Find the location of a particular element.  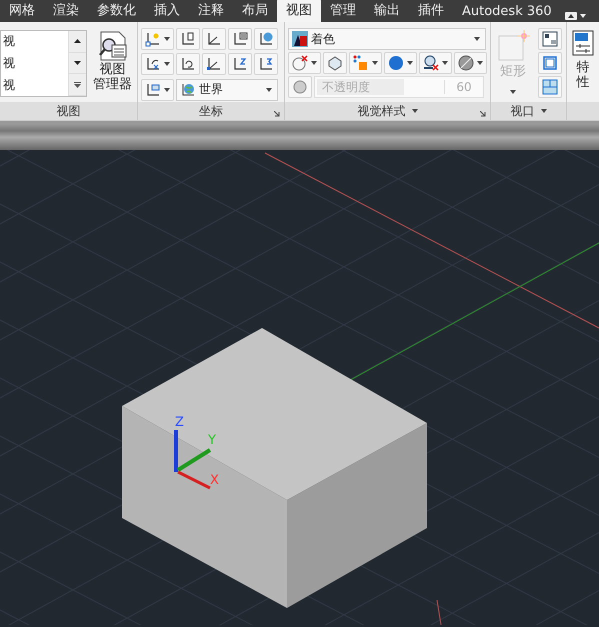

panel-title: 坐标 is located at coordinates (211, 111).